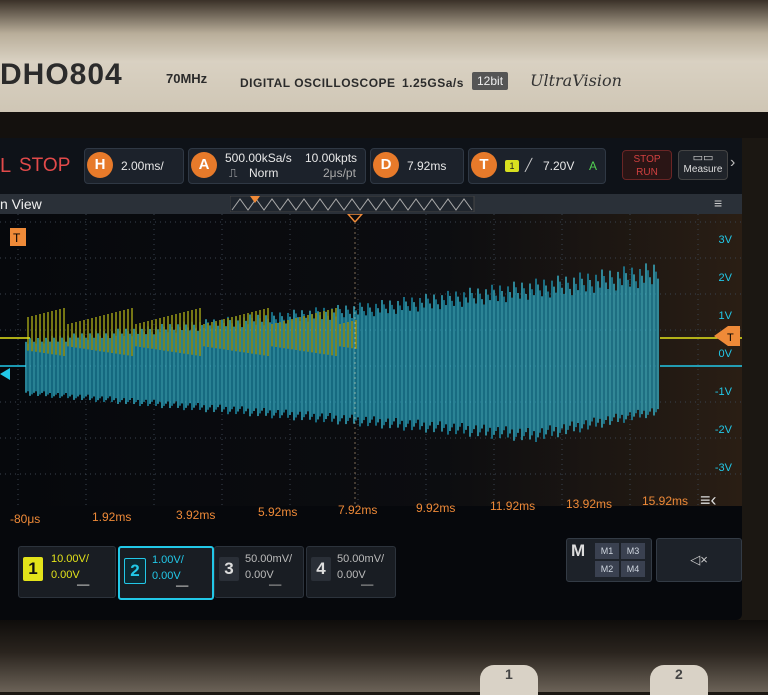 The height and width of the screenshot is (695, 768). Describe the element at coordinates (182, 590) in the screenshot. I see `channel-2-coupling-icon: ▔▔` at that location.